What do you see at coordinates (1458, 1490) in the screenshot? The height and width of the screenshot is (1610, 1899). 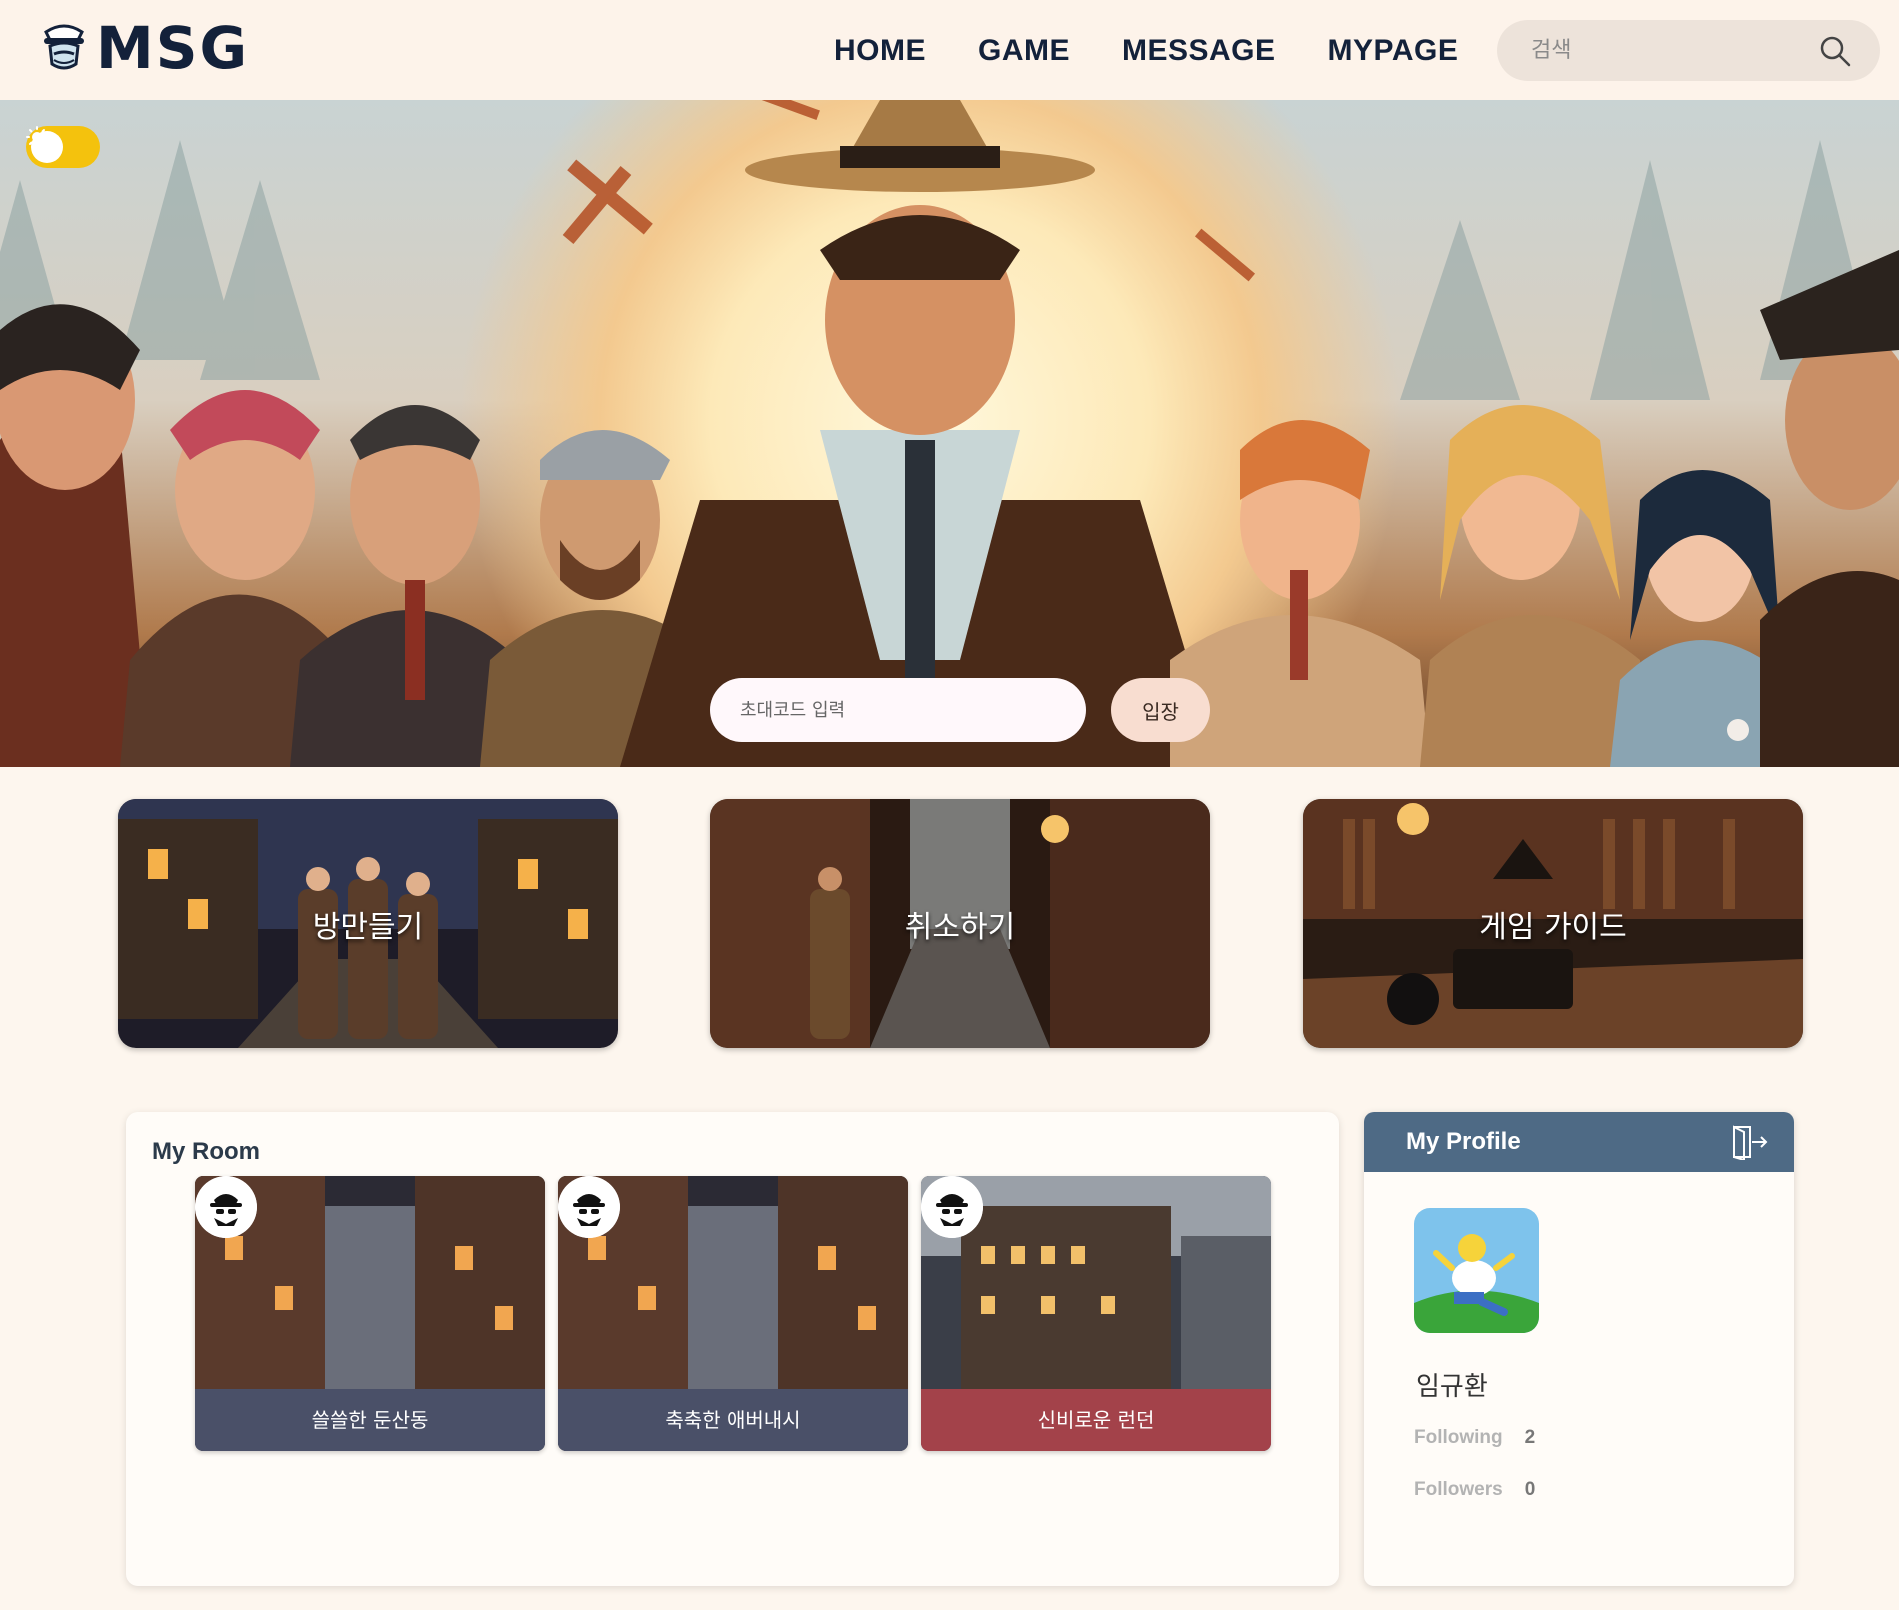 I see `followers-label: Followers` at bounding box center [1458, 1490].